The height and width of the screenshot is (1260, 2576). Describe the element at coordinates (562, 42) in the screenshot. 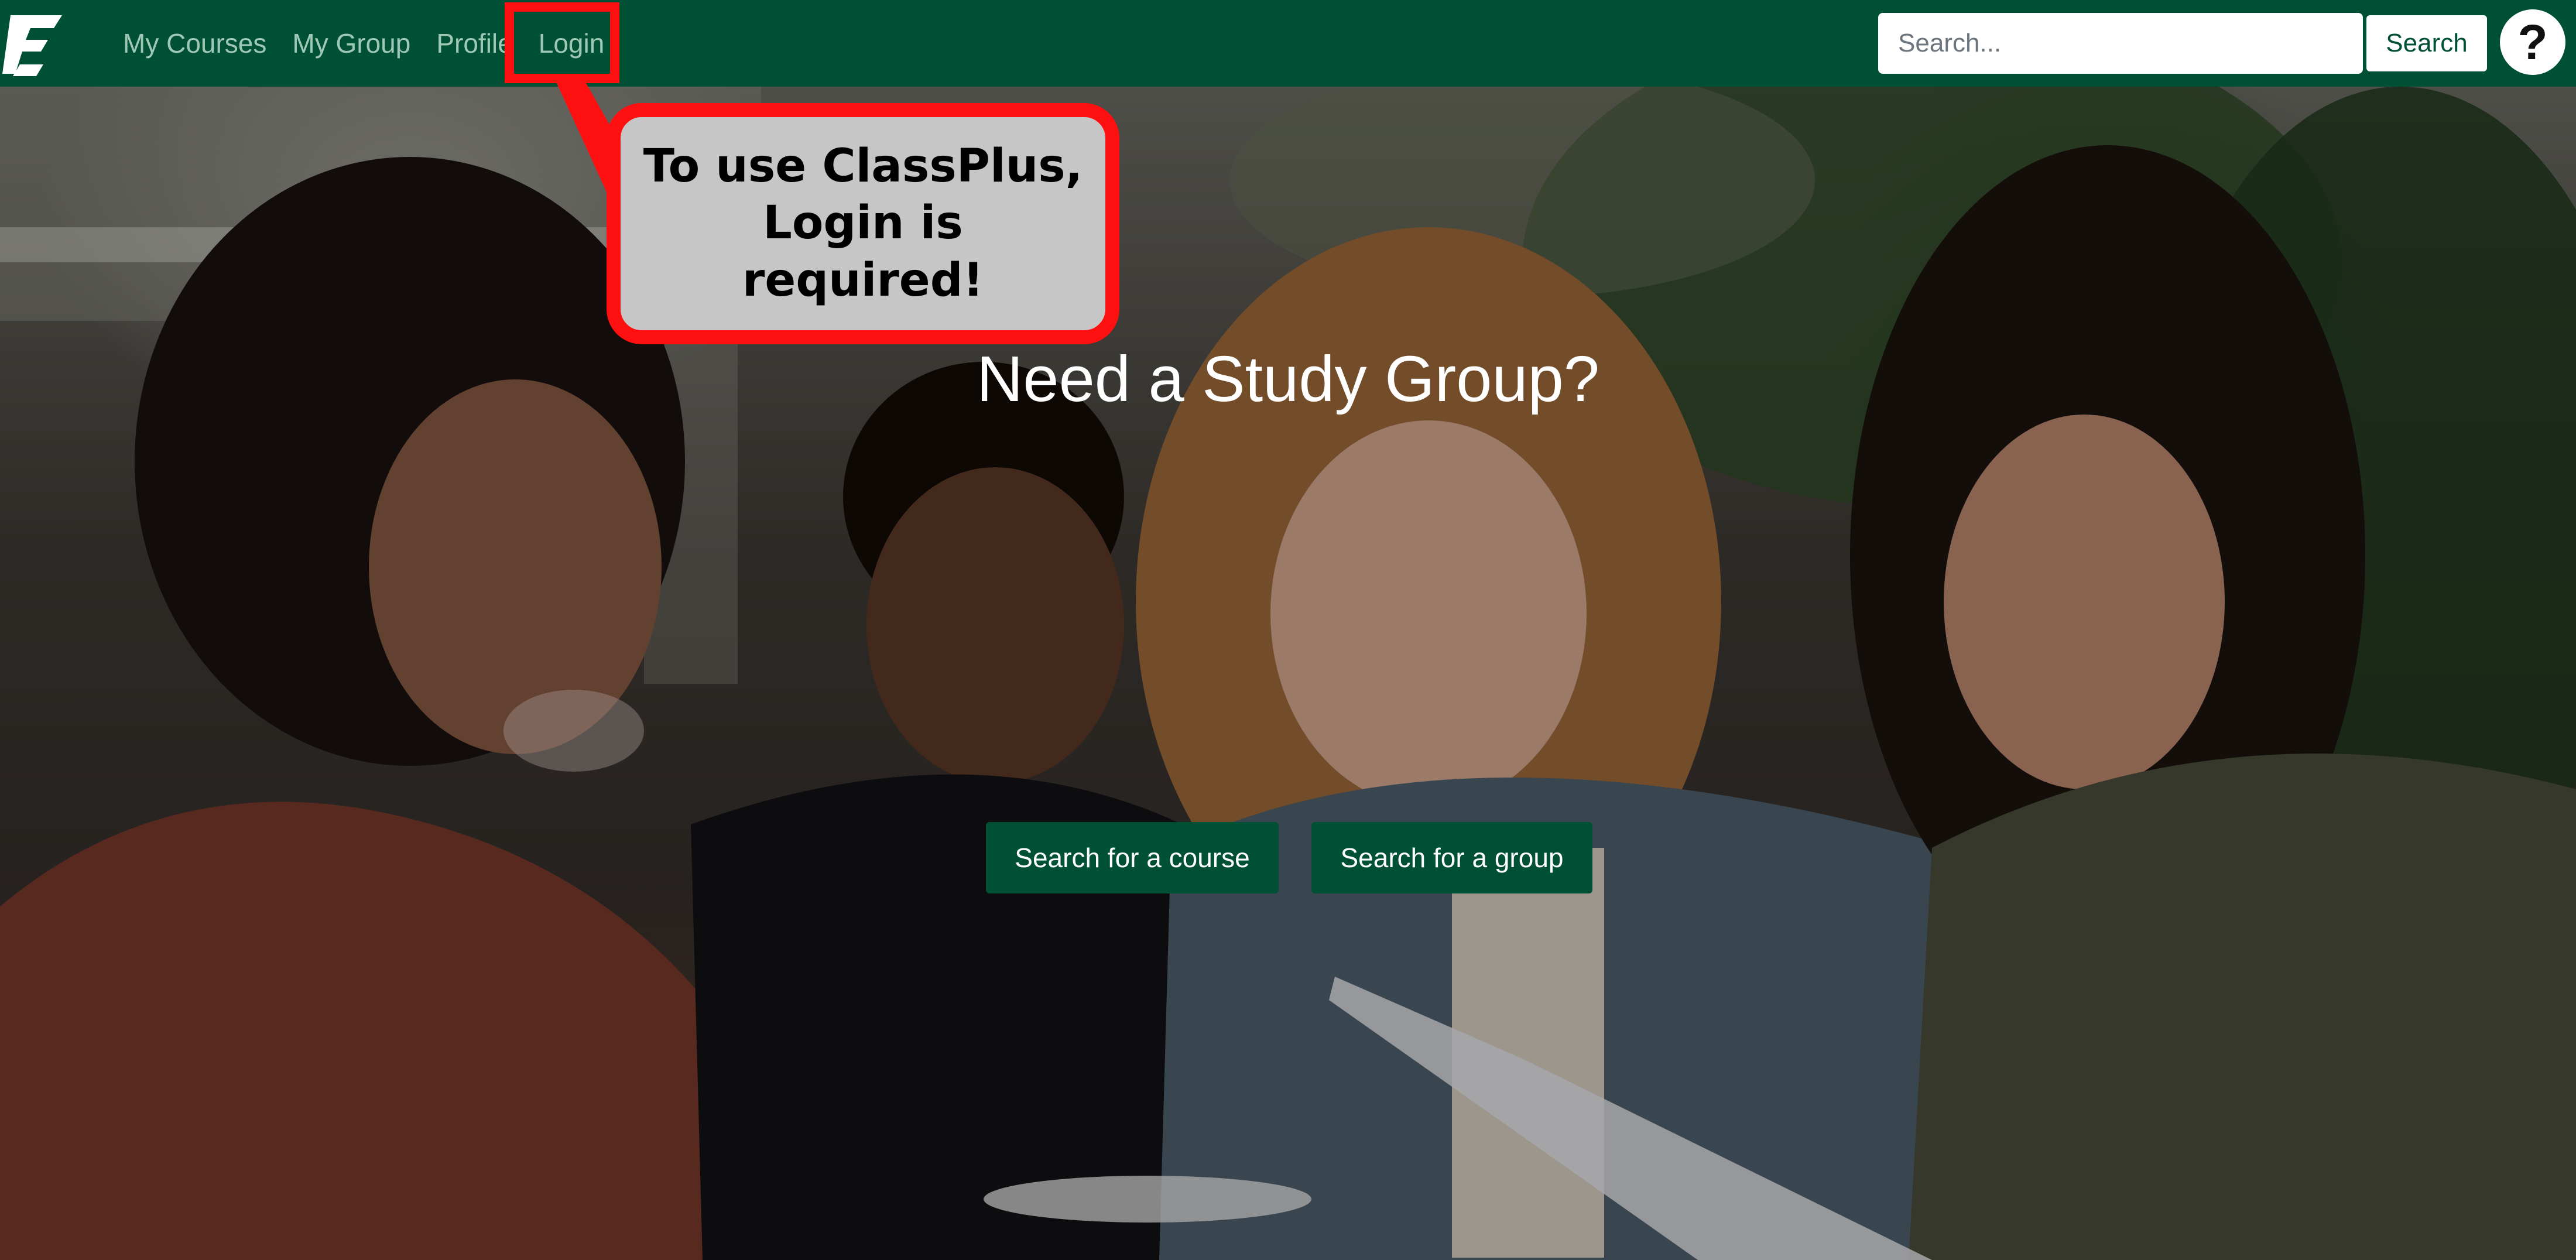

I see `login-highlight-box` at that location.